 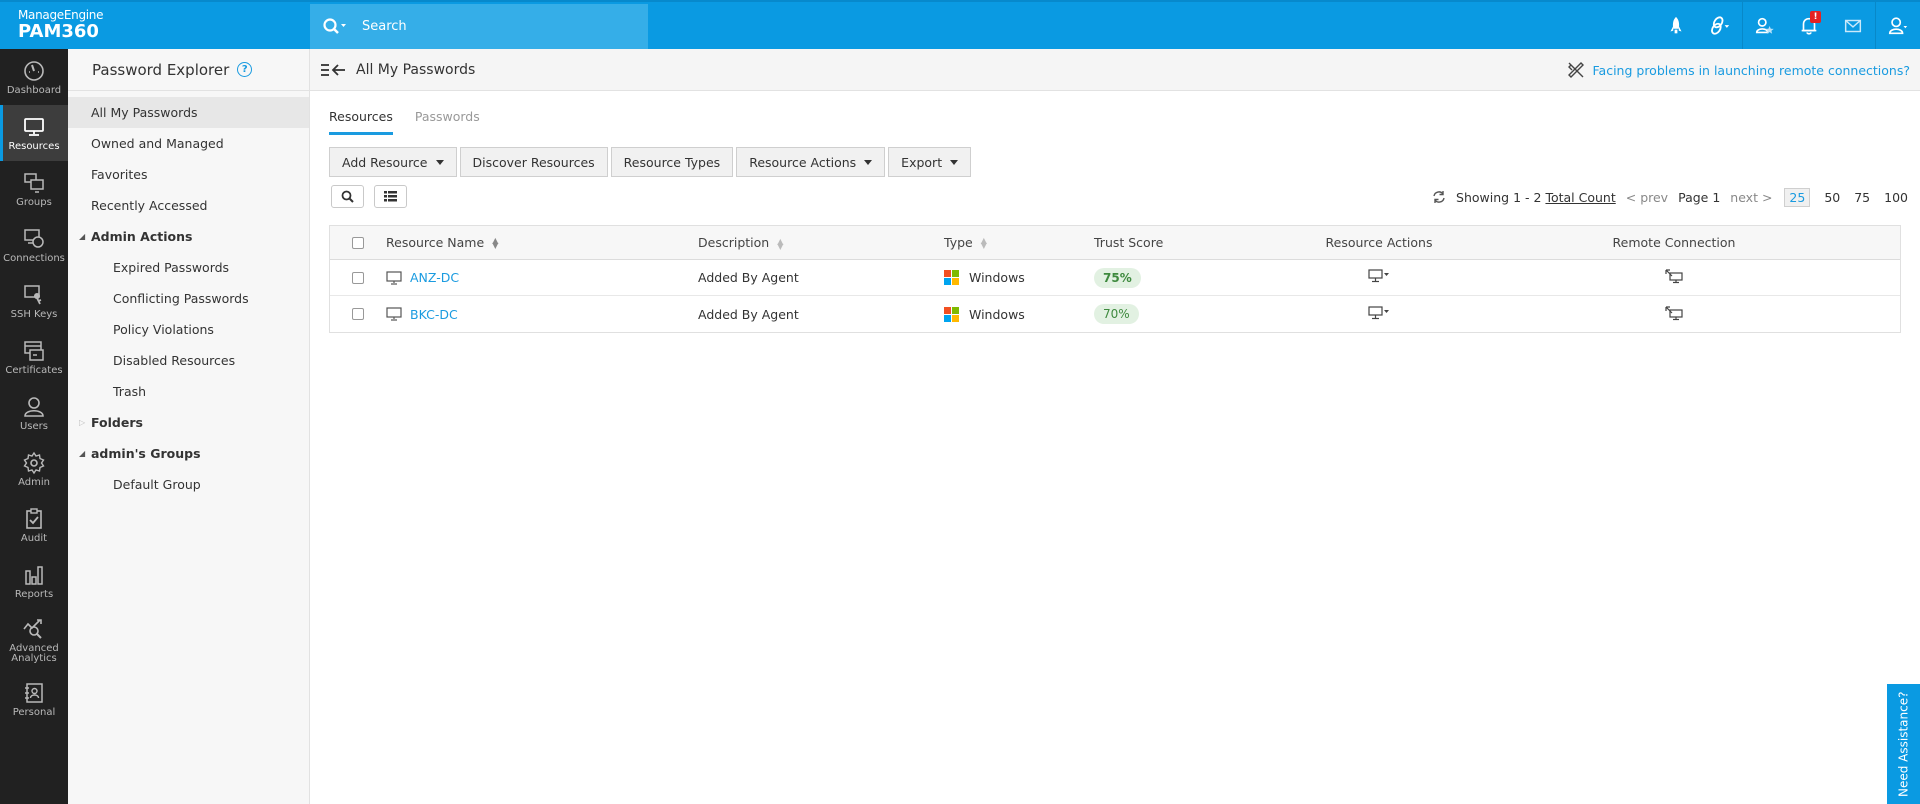 What do you see at coordinates (245, 69) in the screenshot?
I see `help-icon: ?` at bounding box center [245, 69].